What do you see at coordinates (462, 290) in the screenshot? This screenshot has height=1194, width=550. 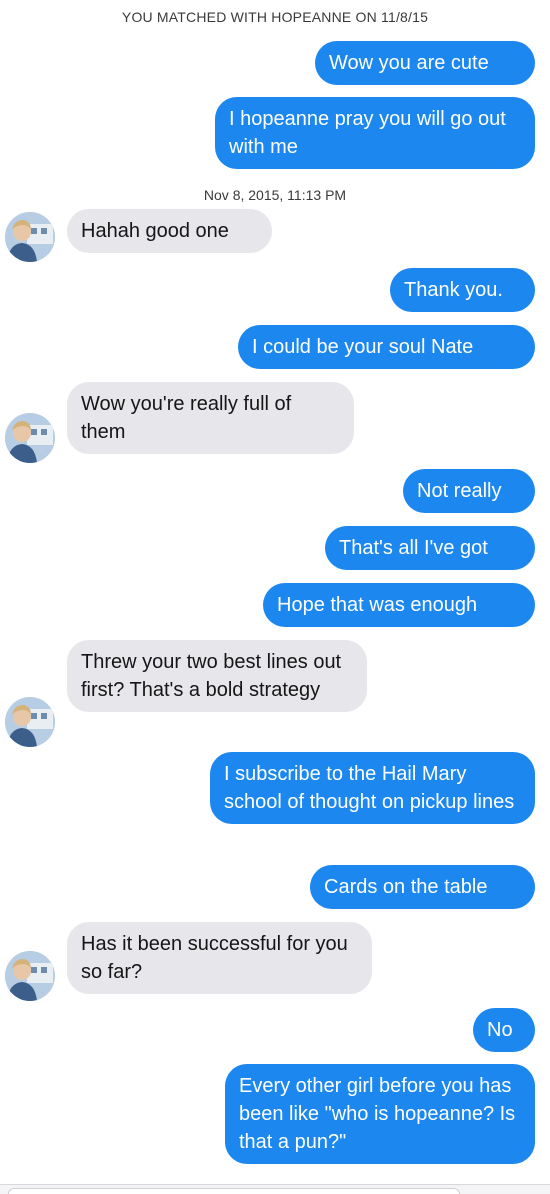 I see `message-outgoing: Thank you.` at bounding box center [462, 290].